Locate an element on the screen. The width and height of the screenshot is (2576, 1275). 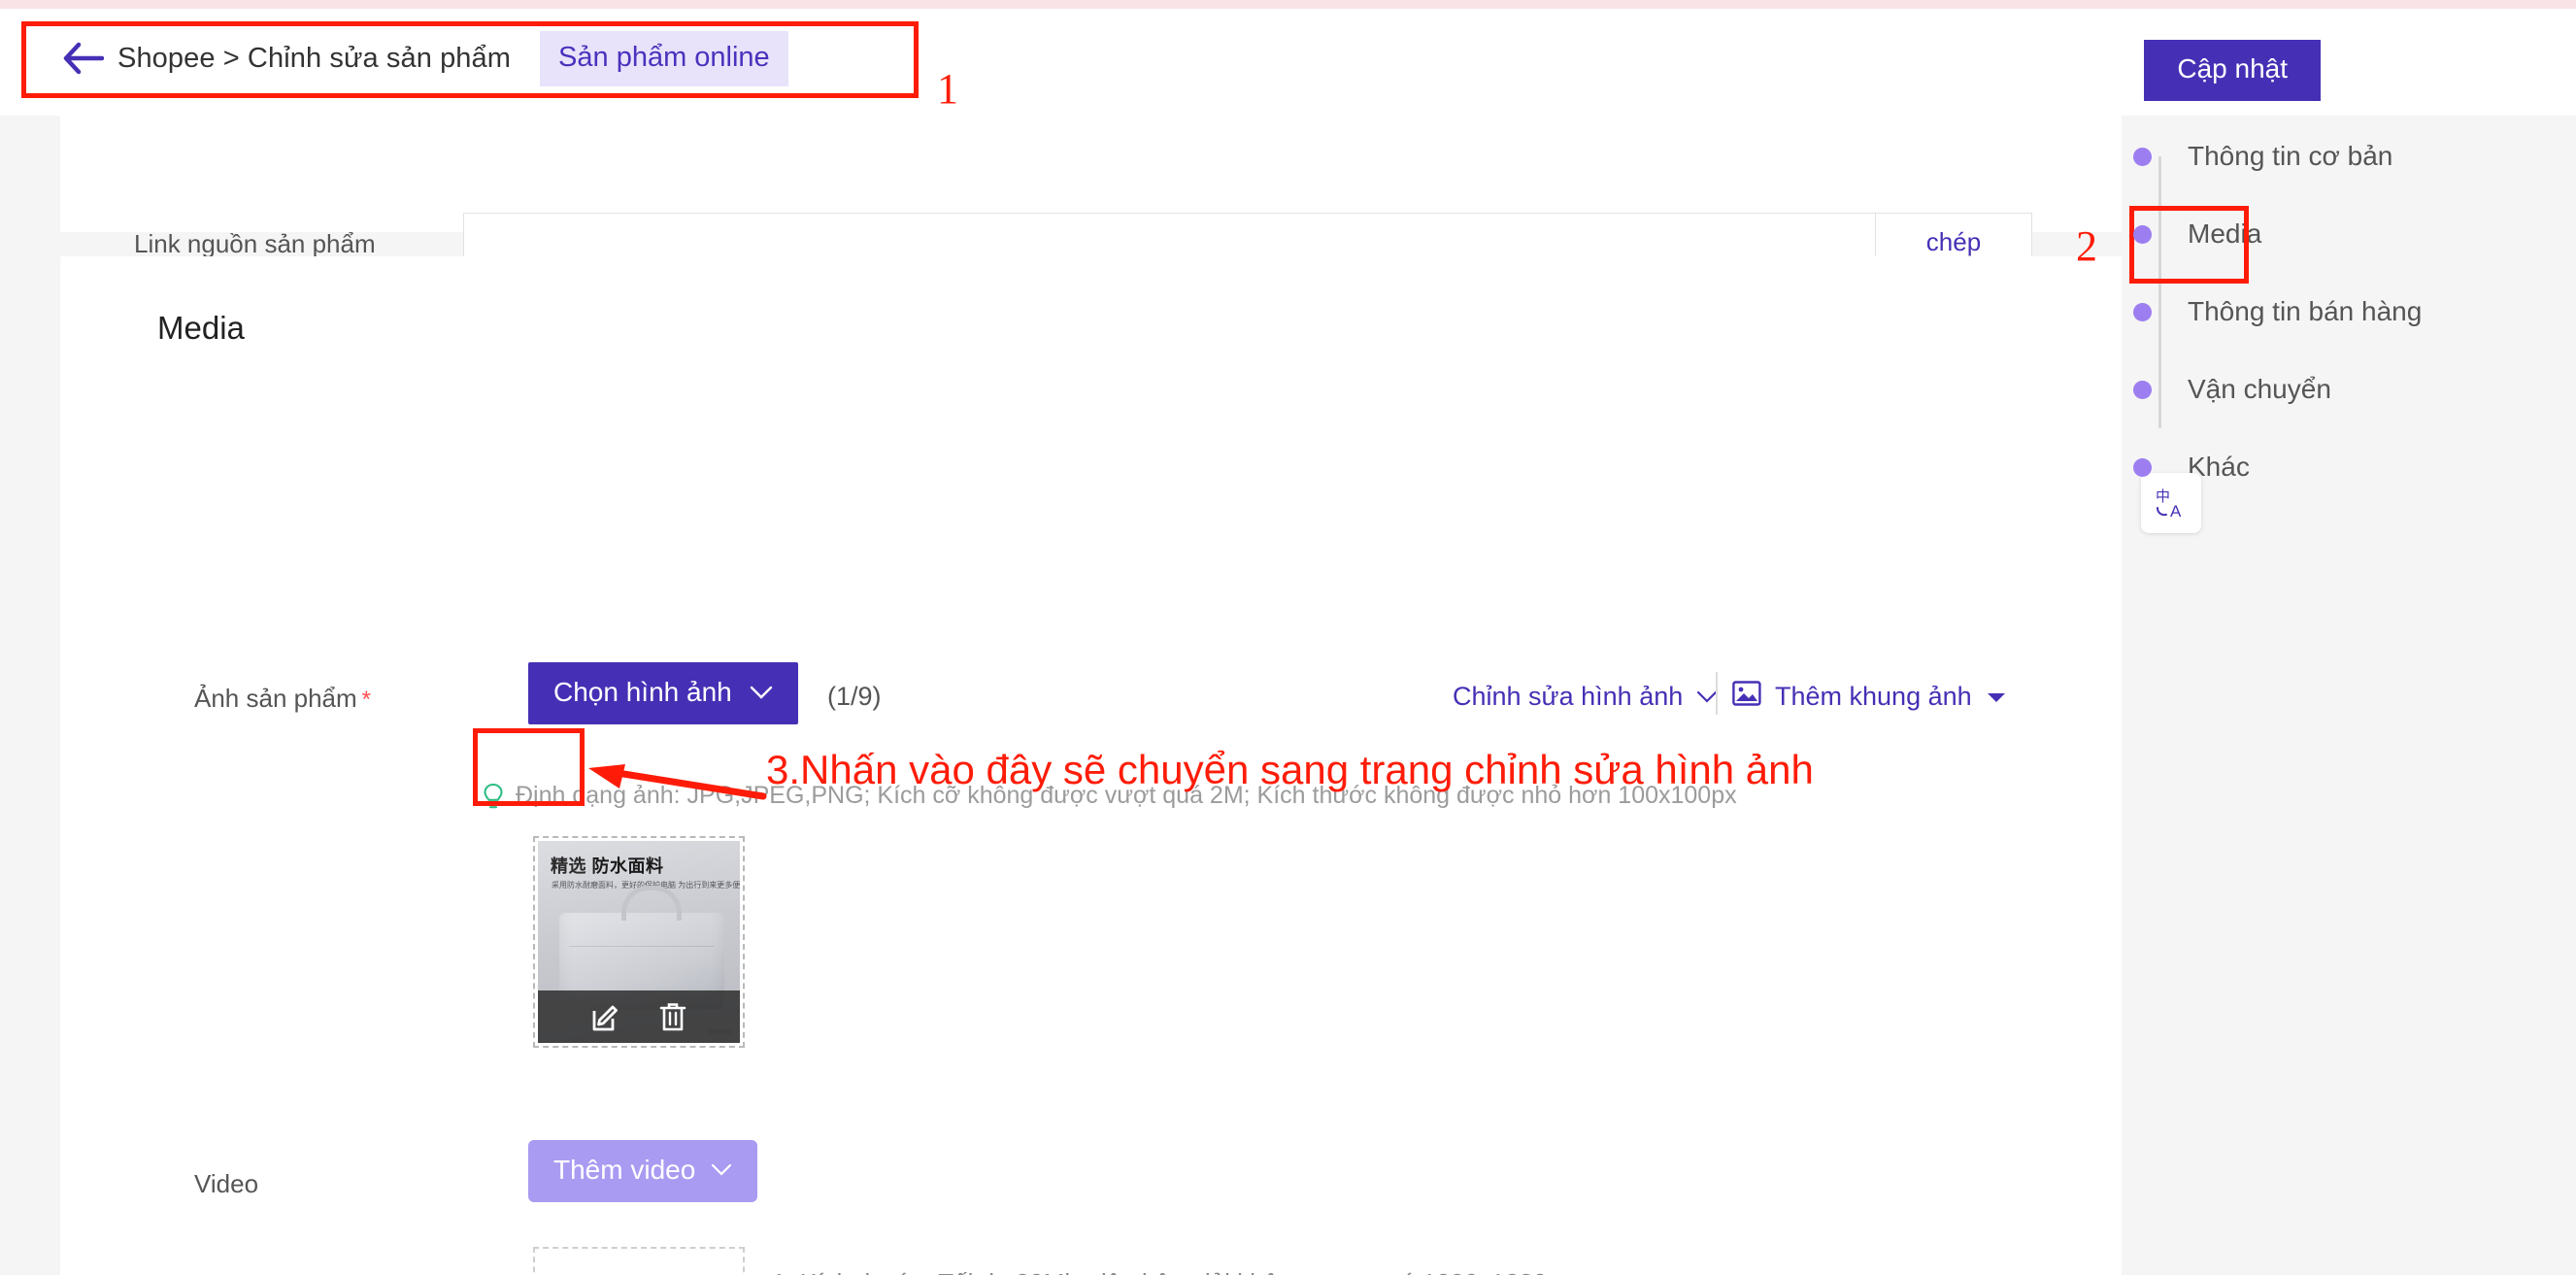
update-button: Cập nhật is located at coordinates (2233, 70).